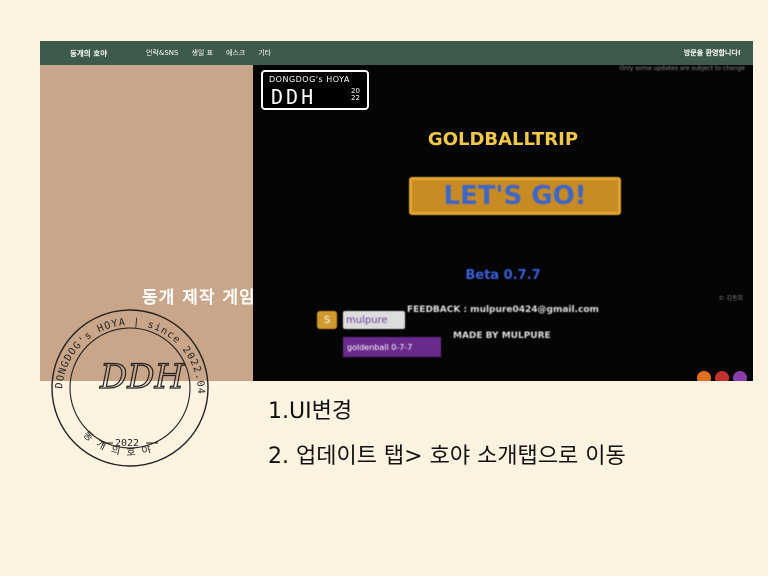 Image resolution: width=768 pixels, height=576 pixels. Describe the element at coordinates (447, 456) in the screenshot. I see `note-tab-move: 2. 업데이트 탭> 호야 소개탭으로 이동` at that location.